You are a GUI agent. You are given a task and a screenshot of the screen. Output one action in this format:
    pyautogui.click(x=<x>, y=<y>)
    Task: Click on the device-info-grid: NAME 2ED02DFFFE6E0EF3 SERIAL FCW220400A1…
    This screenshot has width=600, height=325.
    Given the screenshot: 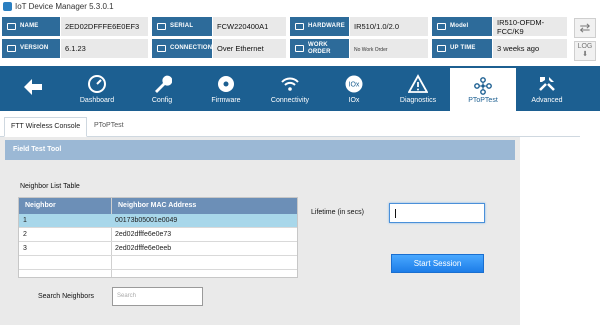 What is the action you would take?
    pyautogui.click(x=285, y=37)
    